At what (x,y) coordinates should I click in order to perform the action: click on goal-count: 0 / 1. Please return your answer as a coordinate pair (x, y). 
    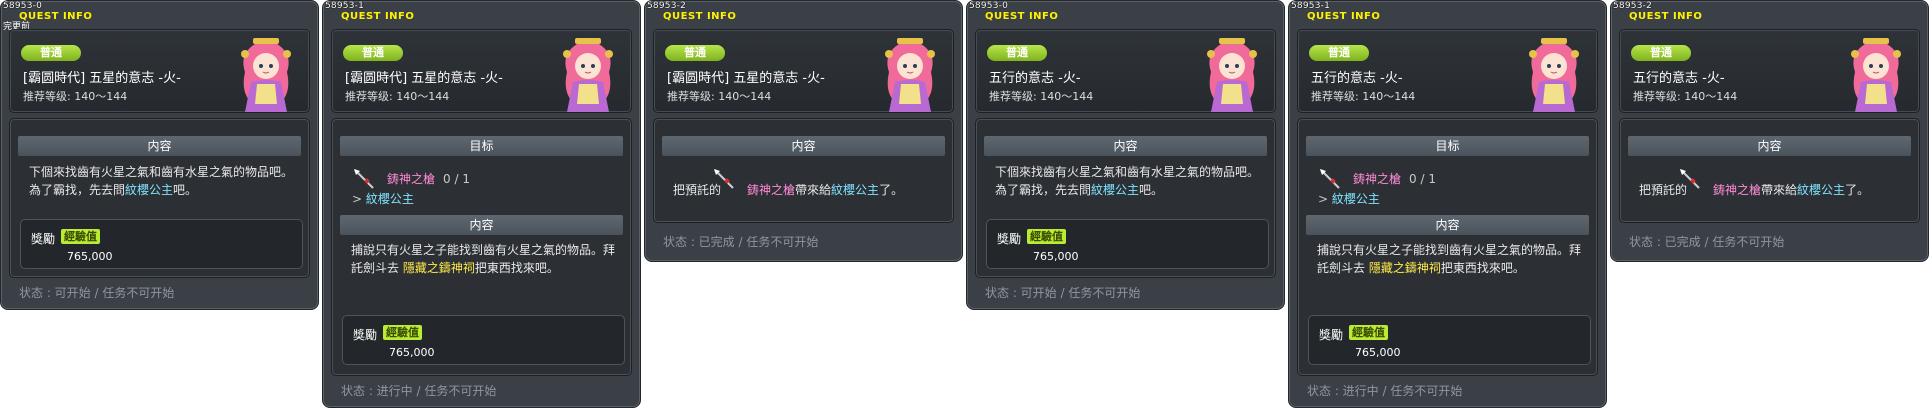
    Looking at the image, I should click on (1422, 179).